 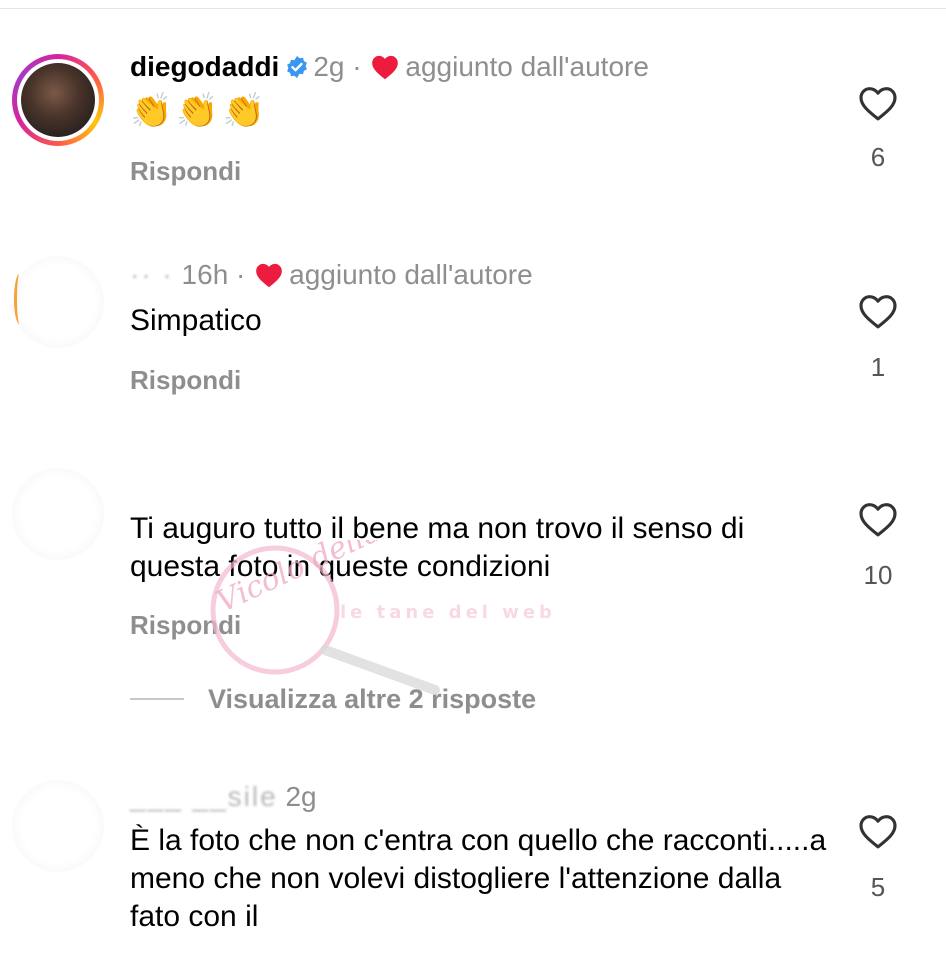 What do you see at coordinates (204, 796) in the screenshot?
I see `username: ___ __sile` at bounding box center [204, 796].